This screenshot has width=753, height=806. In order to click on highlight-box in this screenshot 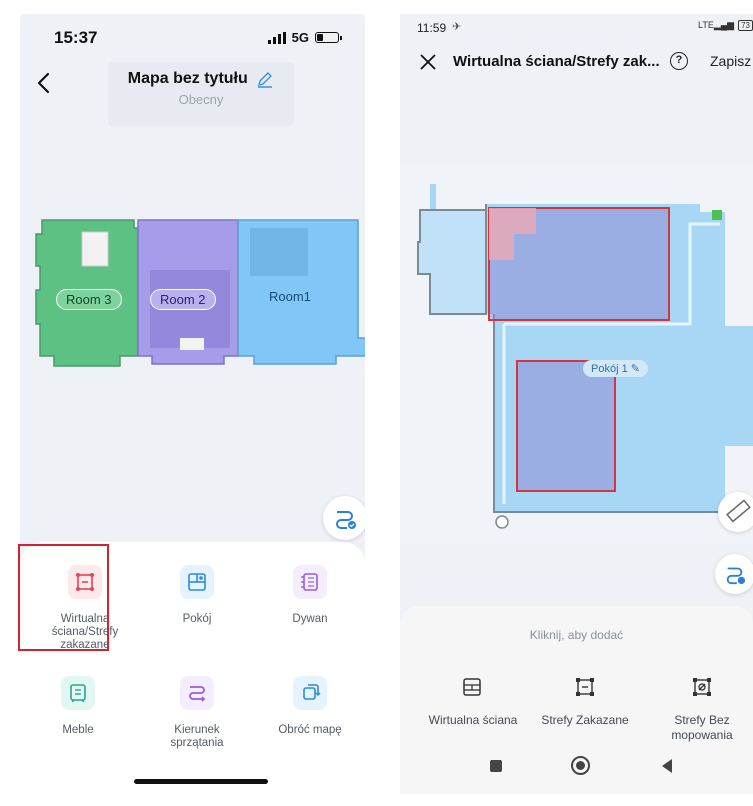, I will do `click(63, 597)`.